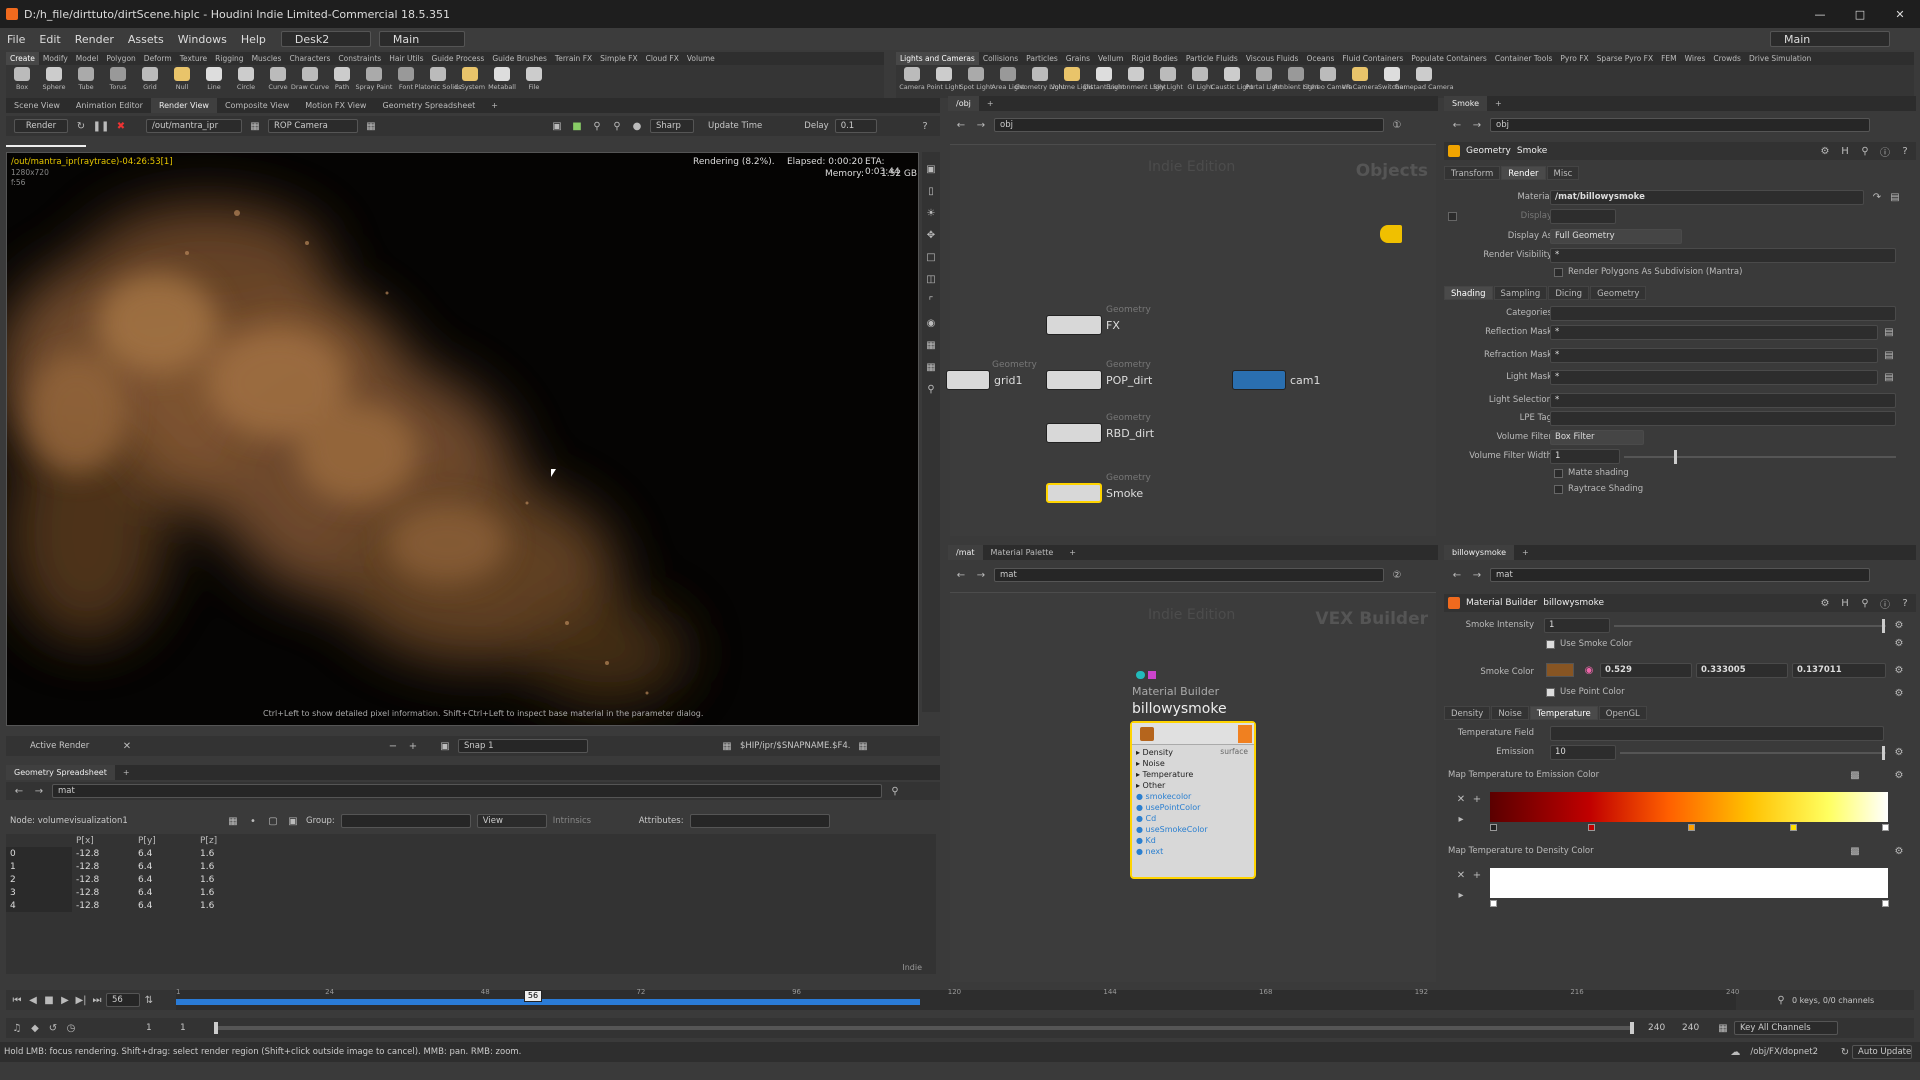 This screenshot has width=1920, height=1080. What do you see at coordinates (413, 746) in the screenshot?
I see `plus-icon: +` at bounding box center [413, 746].